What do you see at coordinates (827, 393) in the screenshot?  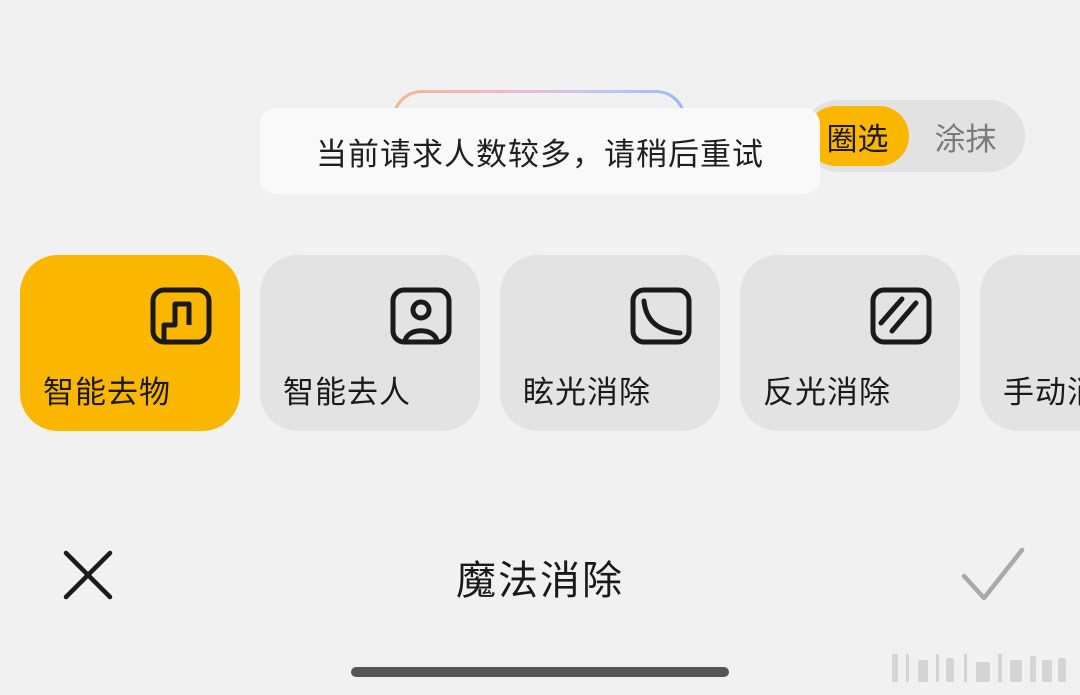 I see `tool-label: 反光消除` at bounding box center [827, 393].